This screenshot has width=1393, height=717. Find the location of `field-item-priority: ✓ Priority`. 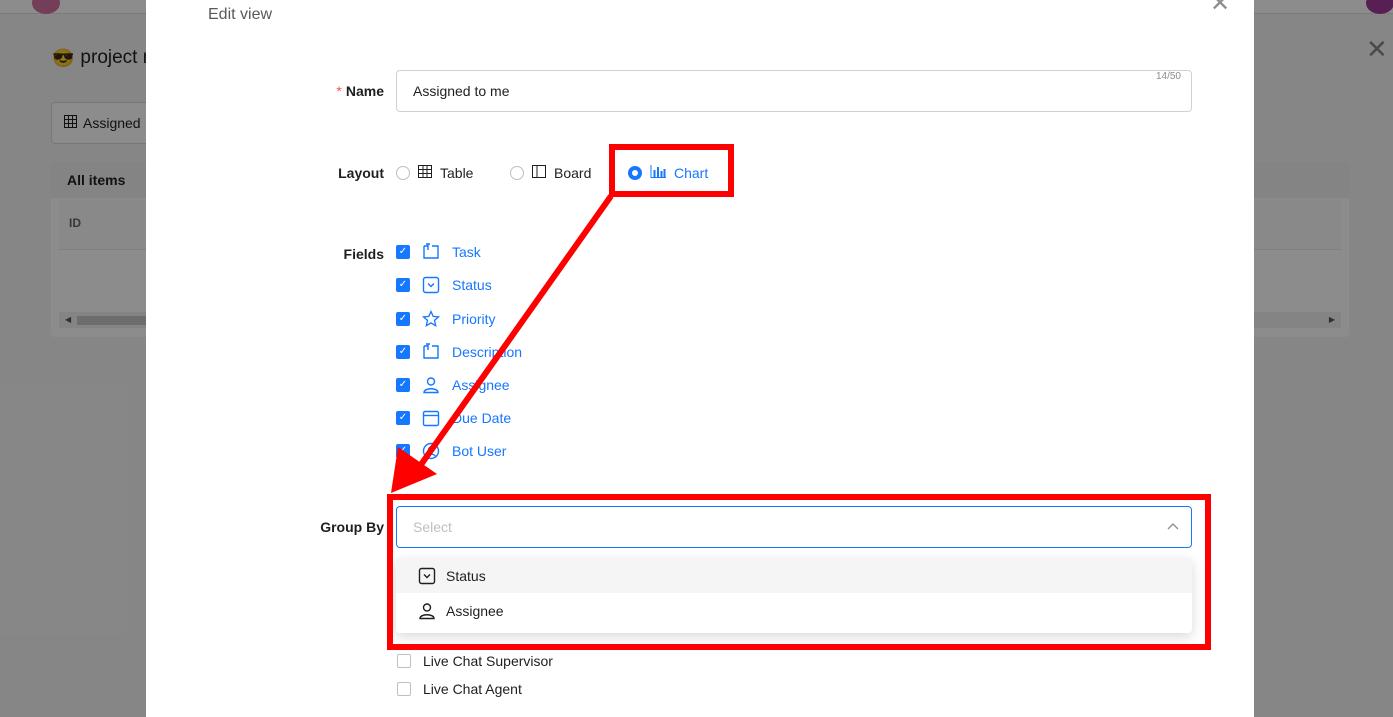

field-item-priority: ✓ Priority is located at coordinates (446, 319).